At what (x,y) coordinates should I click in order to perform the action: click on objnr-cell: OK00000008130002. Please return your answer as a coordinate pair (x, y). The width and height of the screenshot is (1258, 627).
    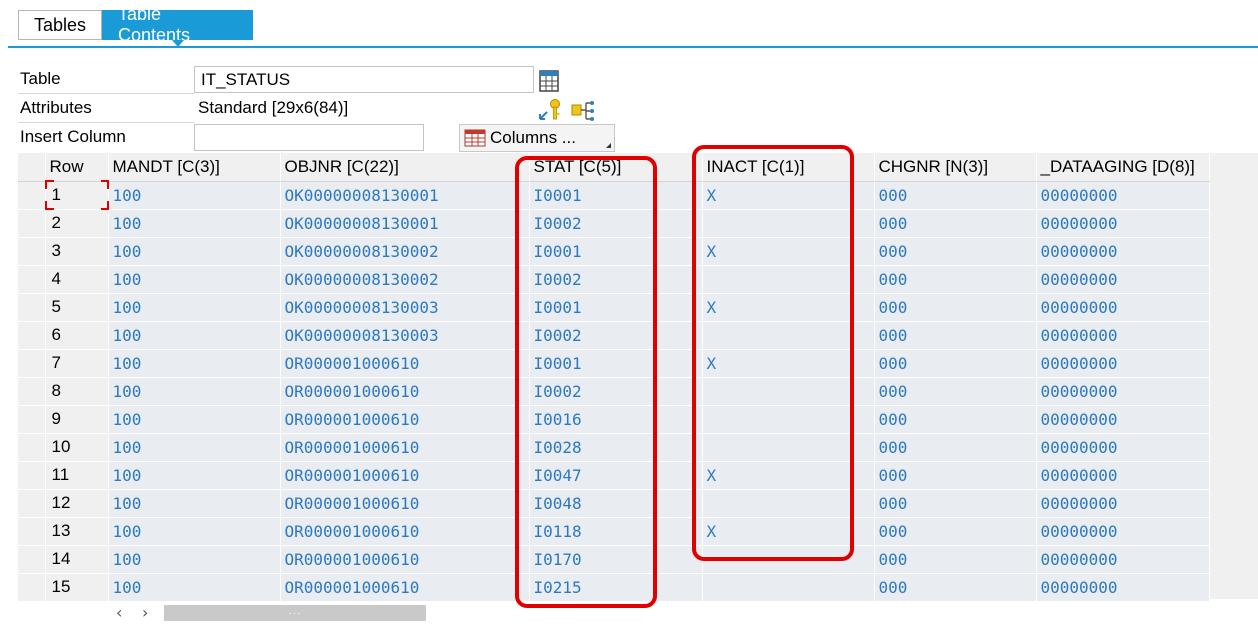
    Looking at the image, I should click on (405, 279).